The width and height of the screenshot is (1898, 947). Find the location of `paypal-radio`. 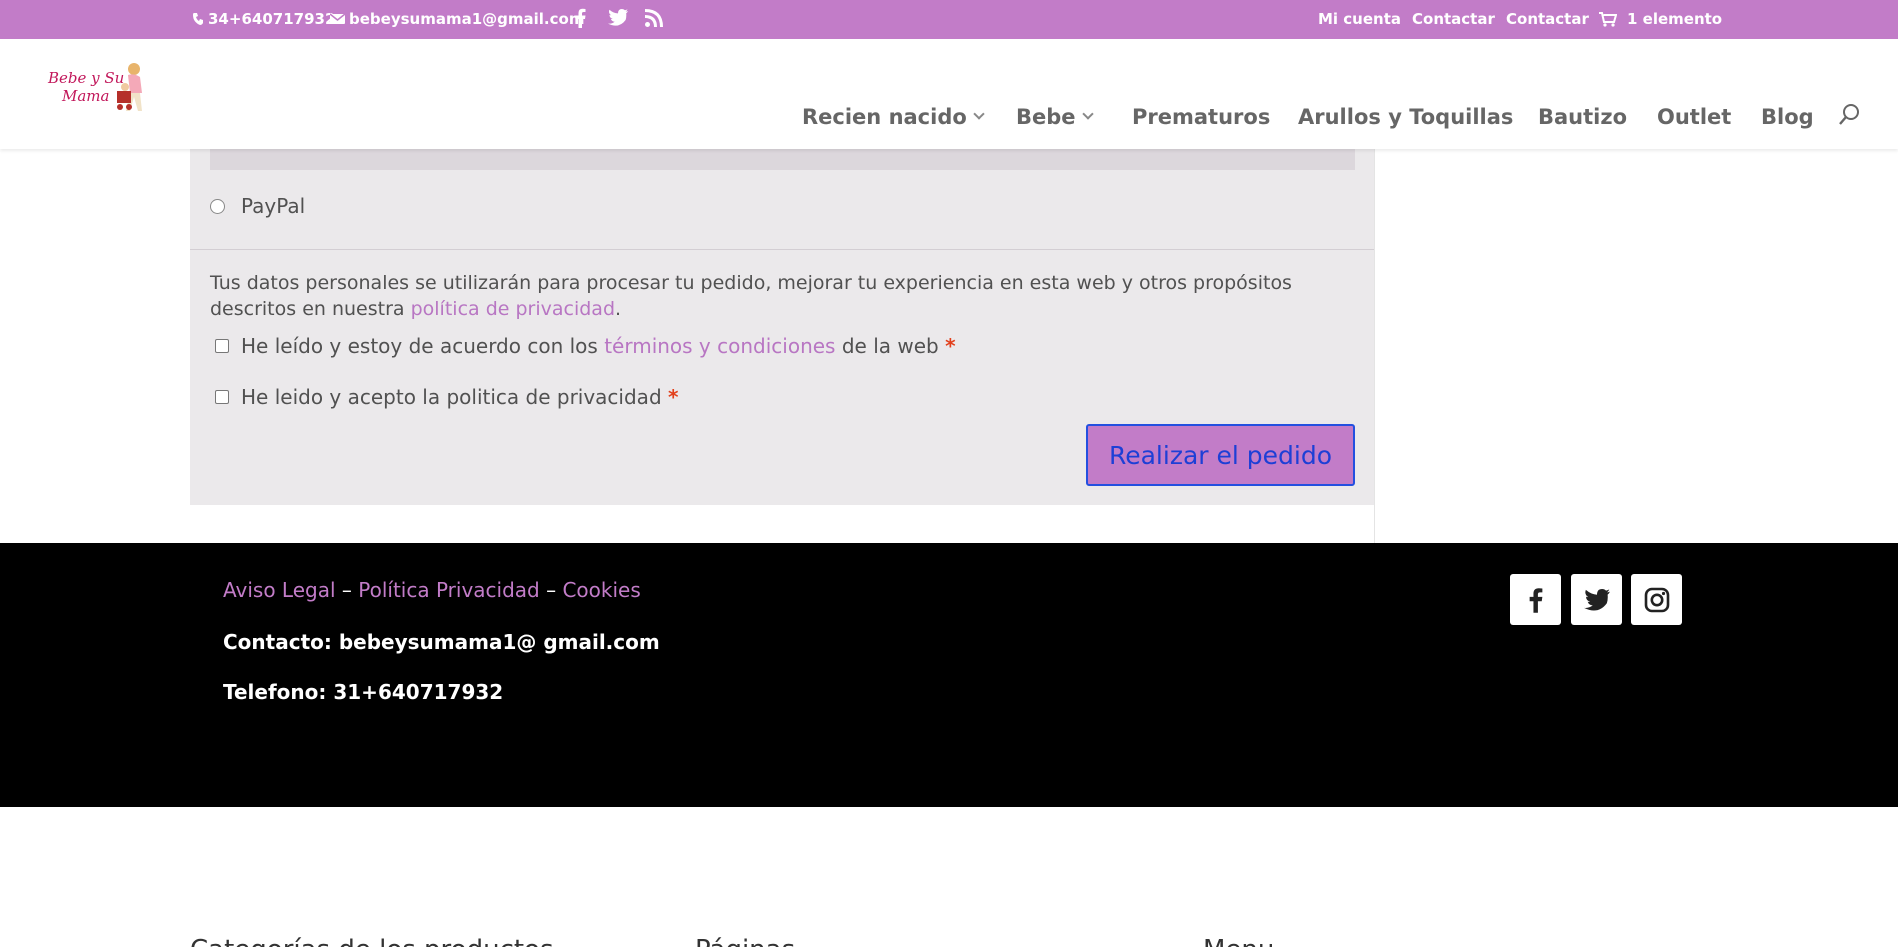

paypal-radio is located at coordinates (217, 206).